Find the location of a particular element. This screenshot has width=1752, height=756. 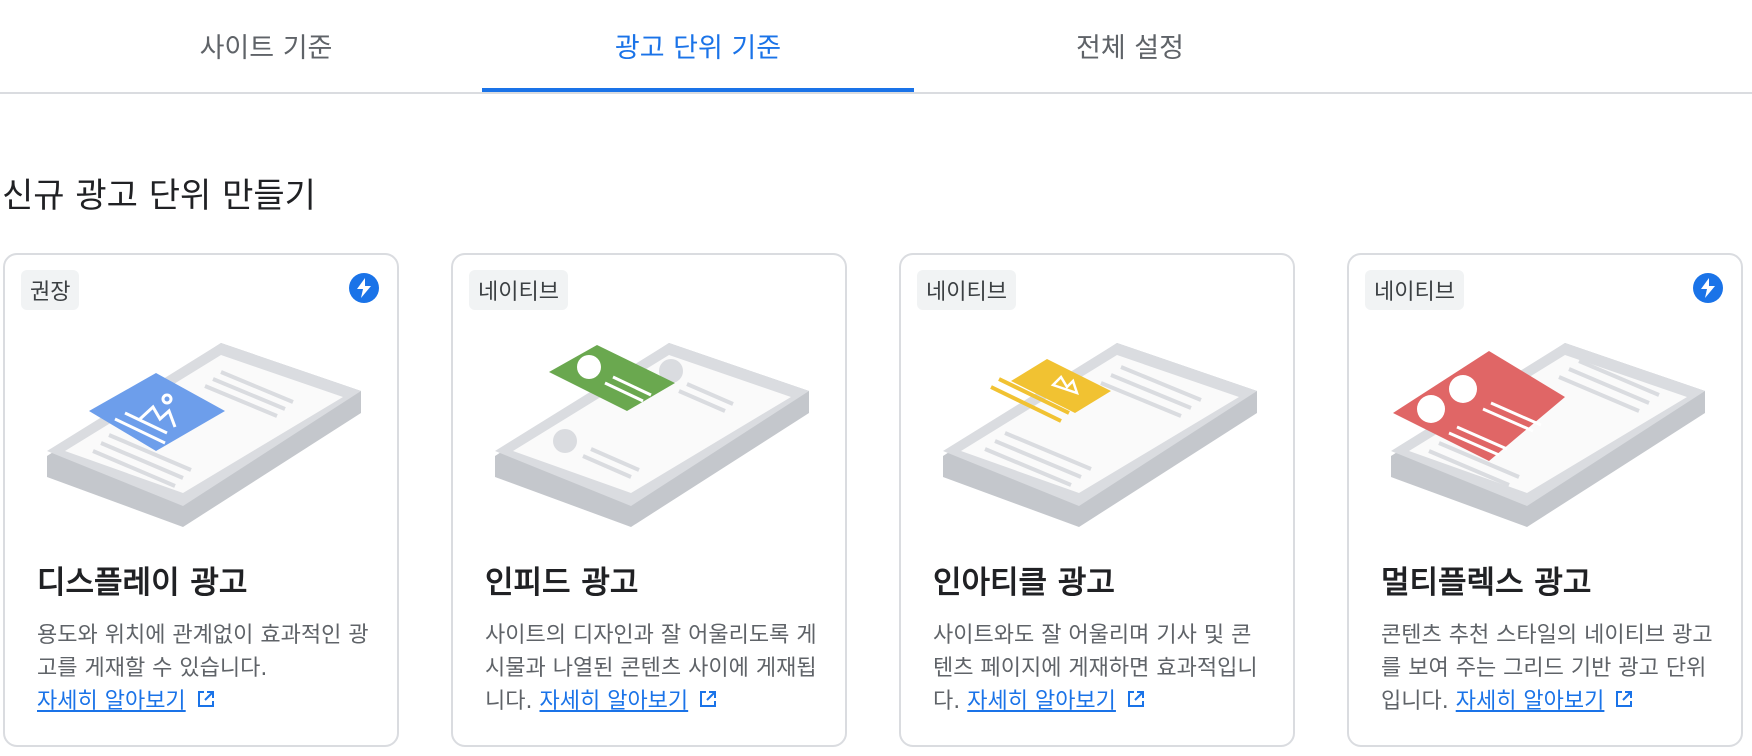

tab-site: 사이트 기준 is located at coordinates (266, 45).